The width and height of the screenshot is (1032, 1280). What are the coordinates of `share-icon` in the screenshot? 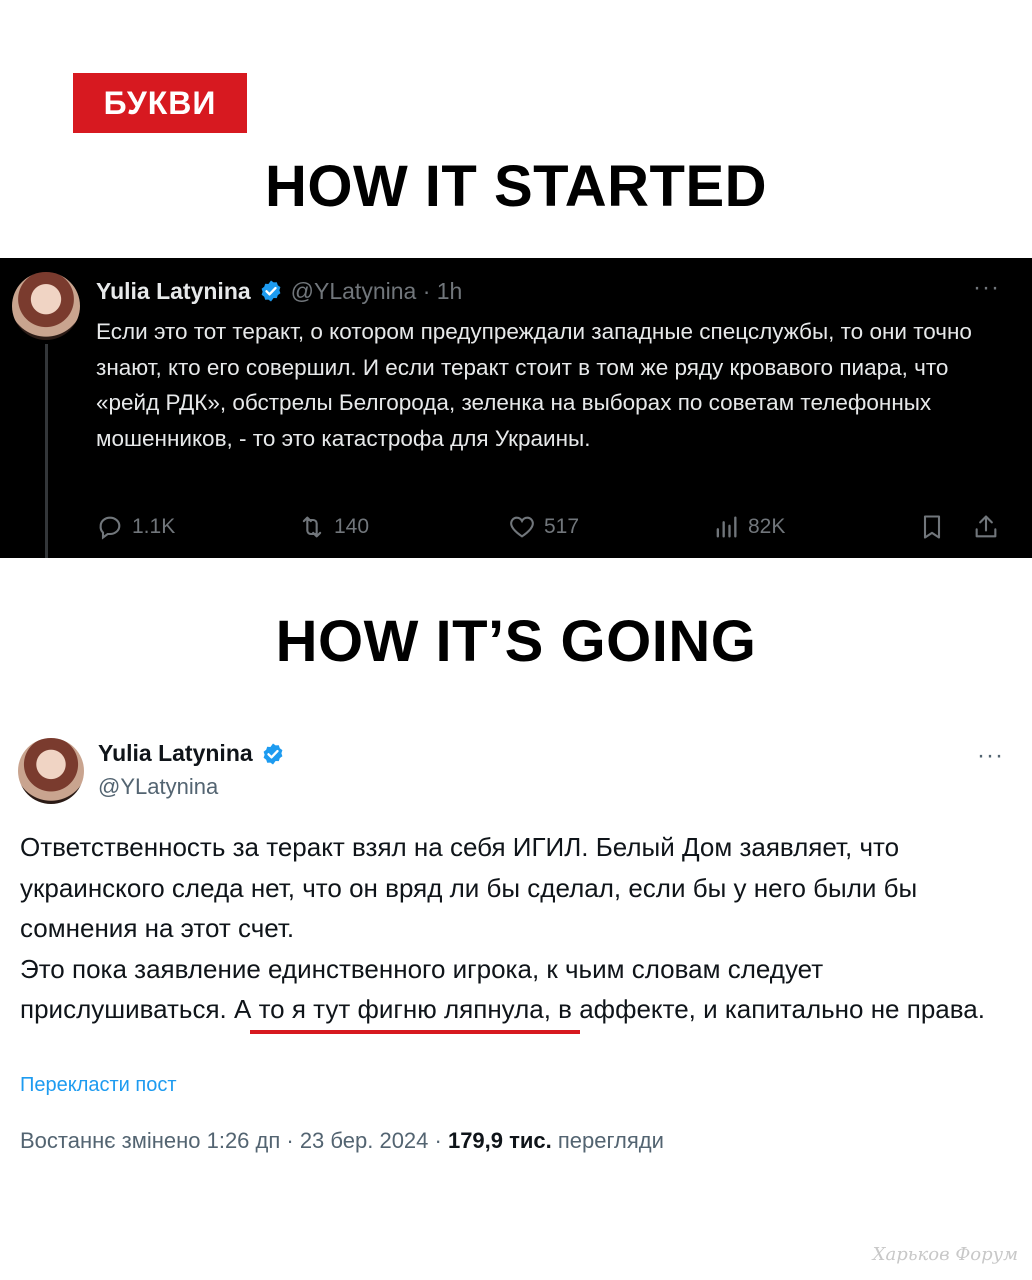 It's located at (986, 526).